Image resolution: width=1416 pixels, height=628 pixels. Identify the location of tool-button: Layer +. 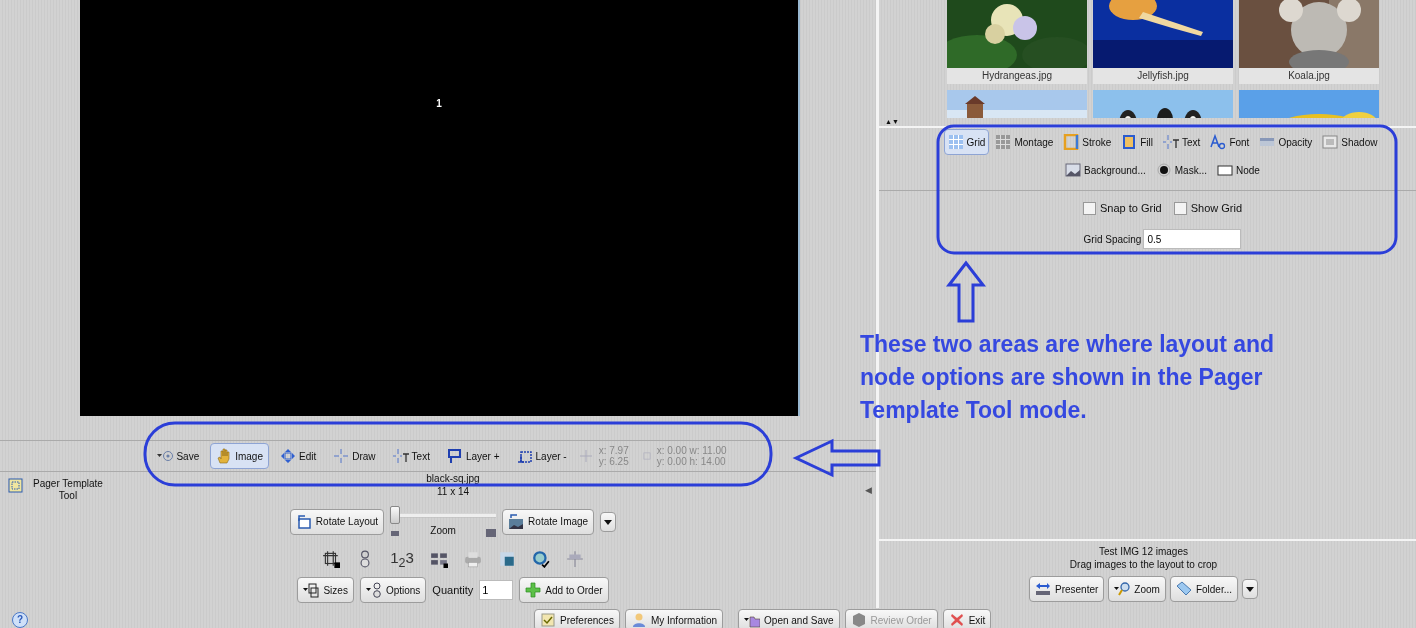
(473, 456).